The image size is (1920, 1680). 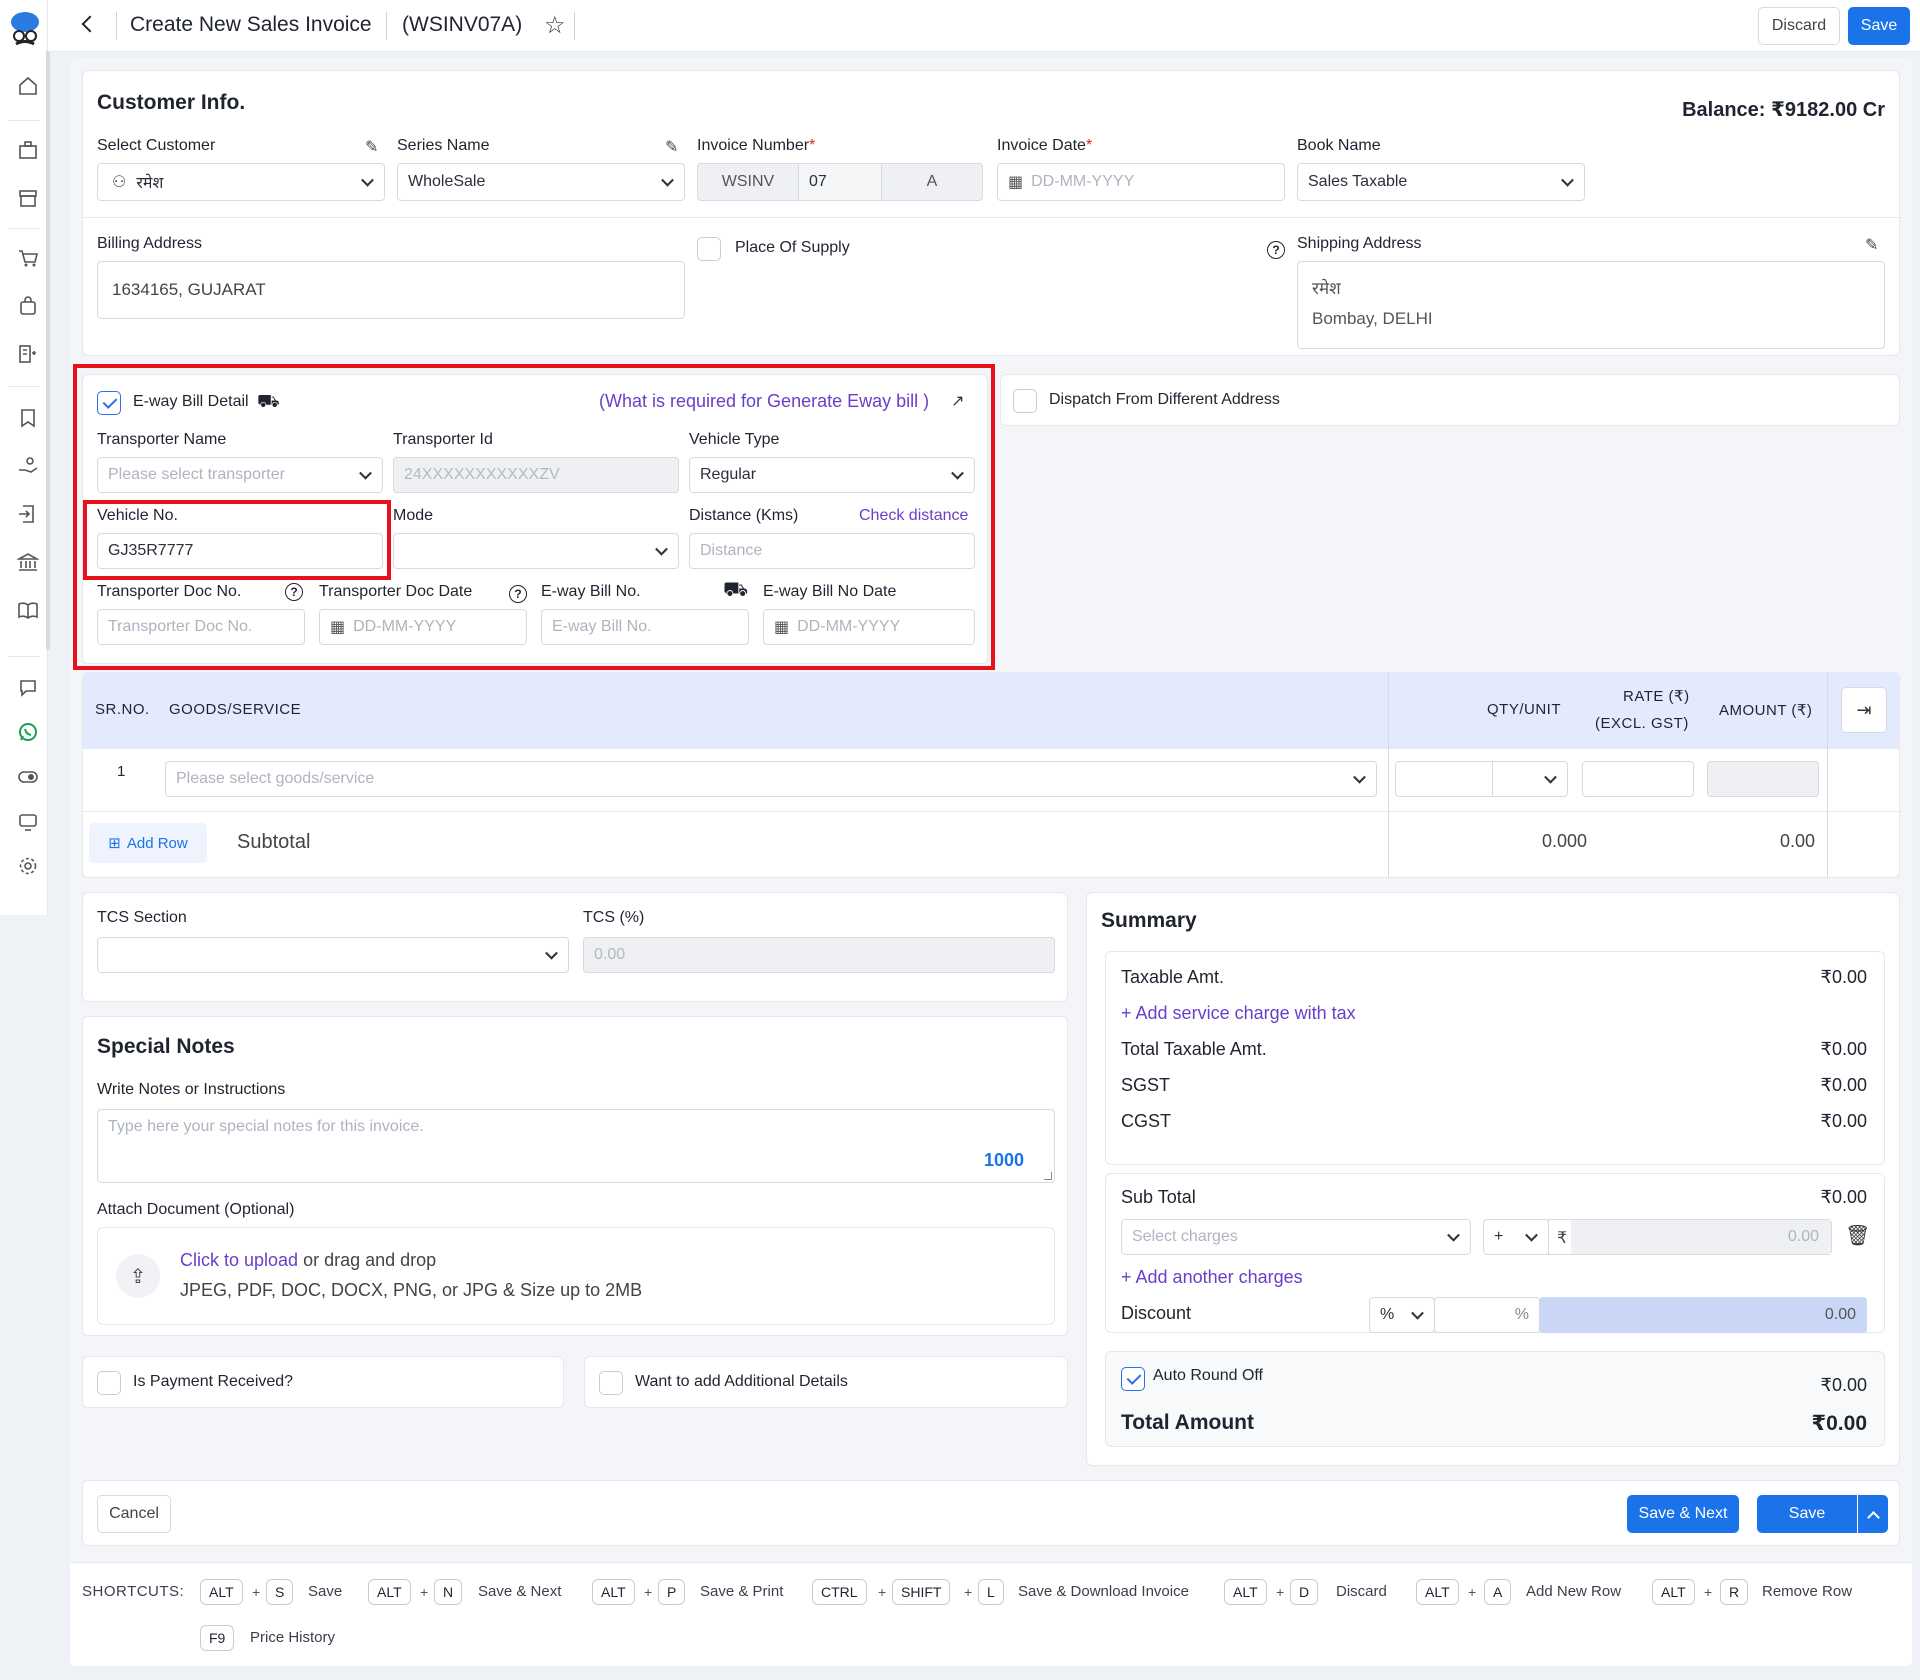 I want to click on gear-icon, so click(x=28, y=866).